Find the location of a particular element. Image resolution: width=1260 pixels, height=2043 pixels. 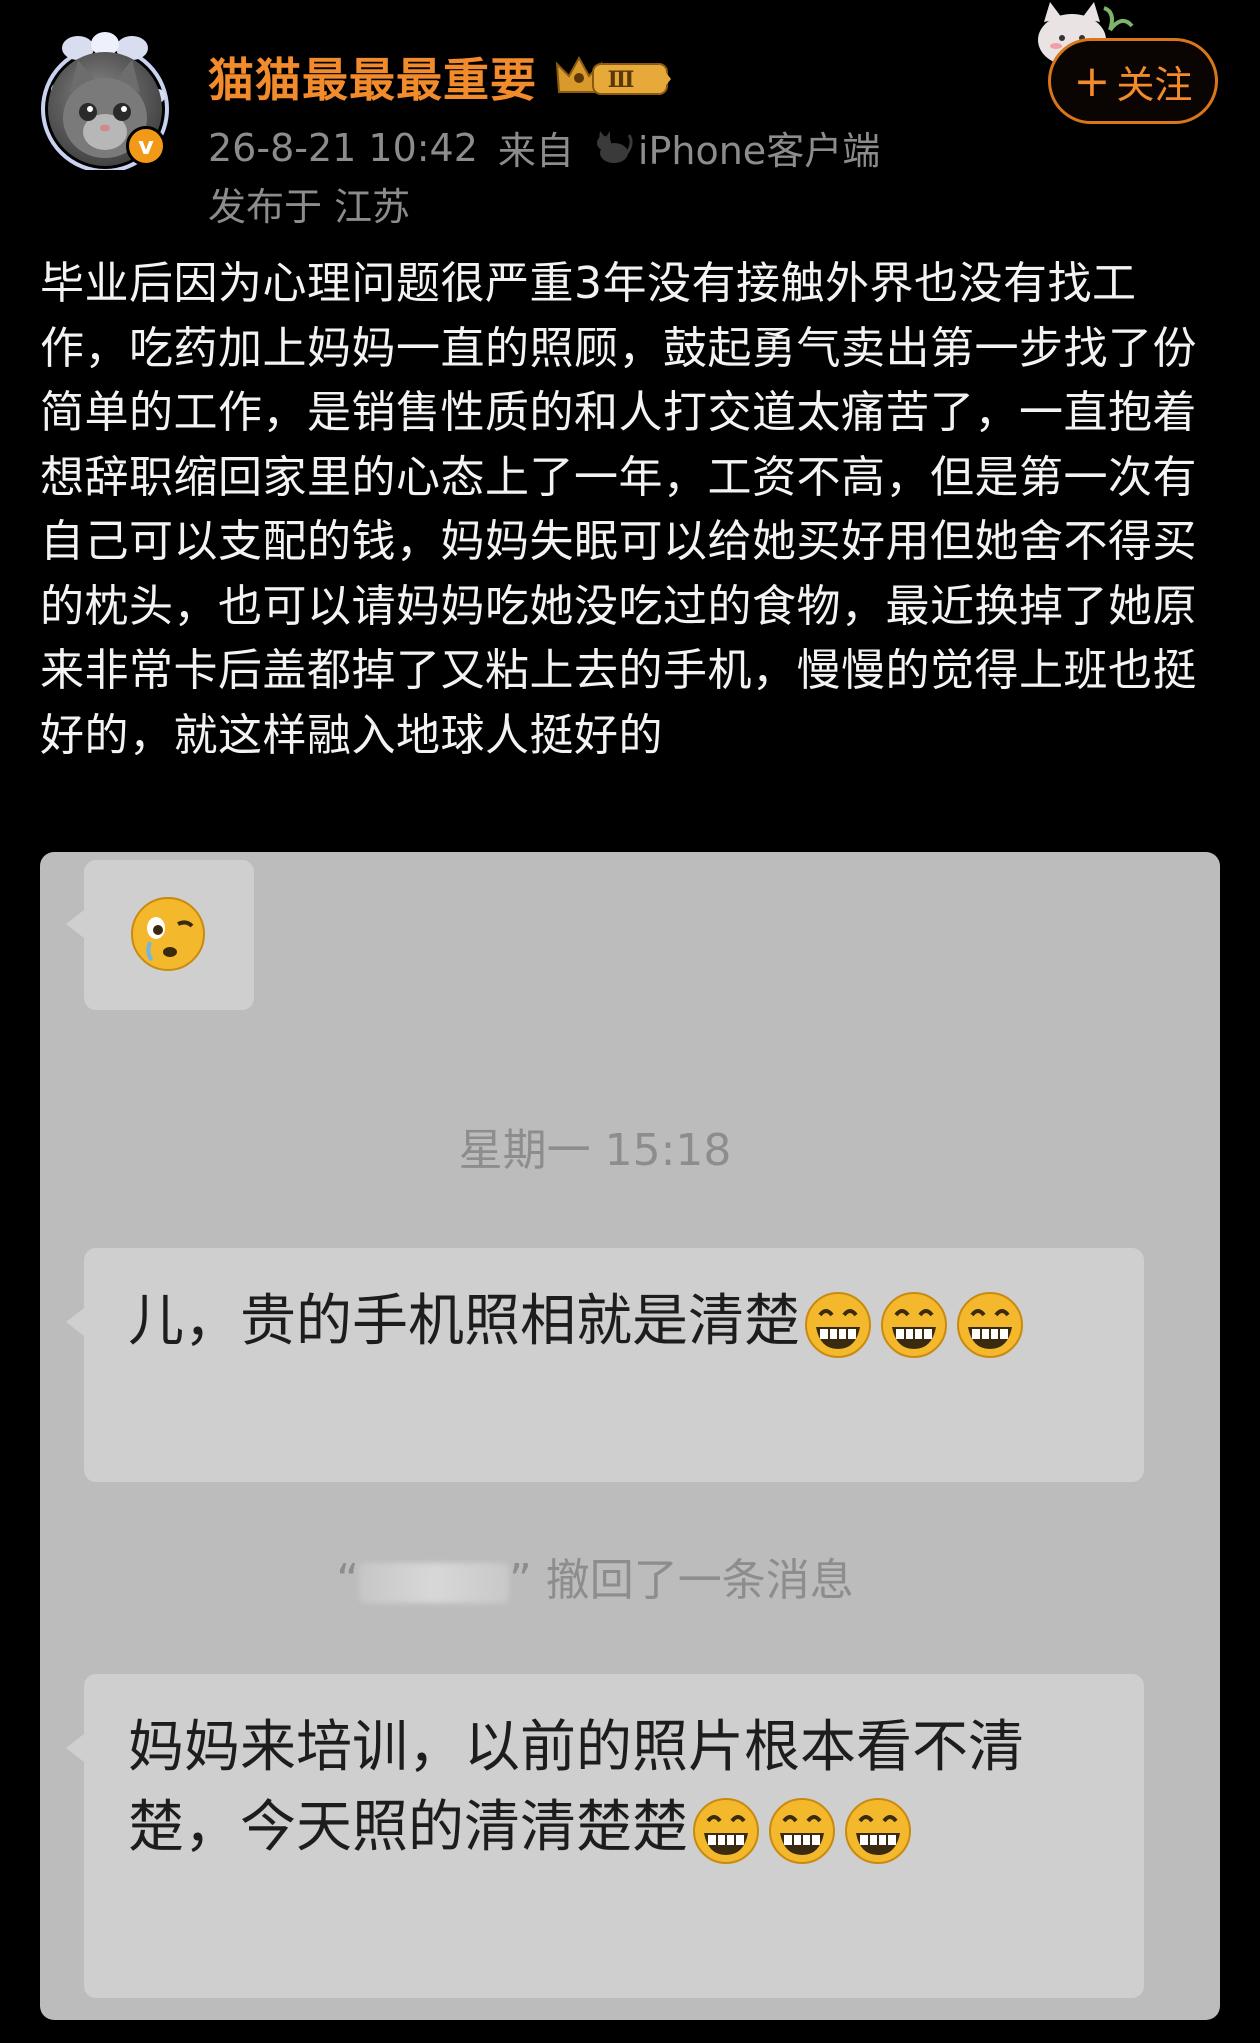

follow-button-label: 关注 is located at coordinates (1154, 84).